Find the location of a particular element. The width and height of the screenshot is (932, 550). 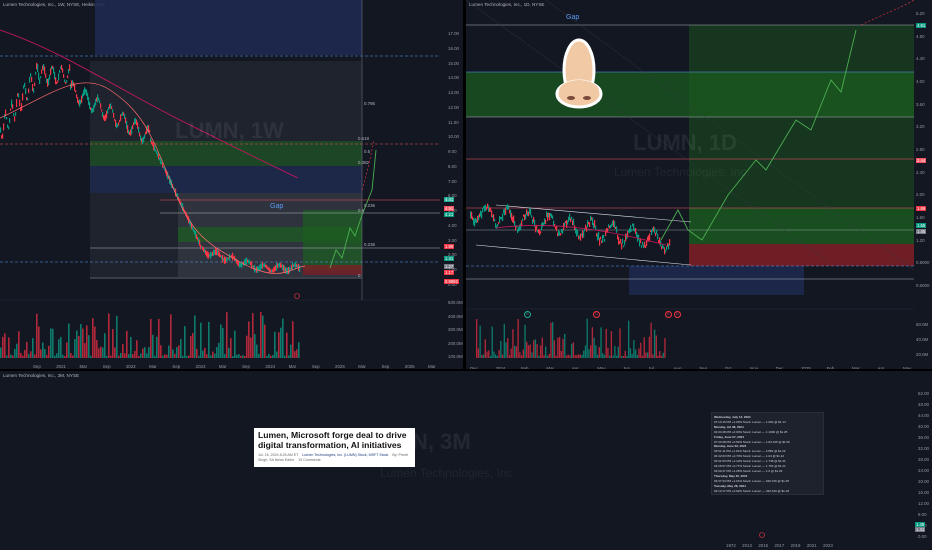

x-tick-label: Oct is located at coordinates (728, 367).